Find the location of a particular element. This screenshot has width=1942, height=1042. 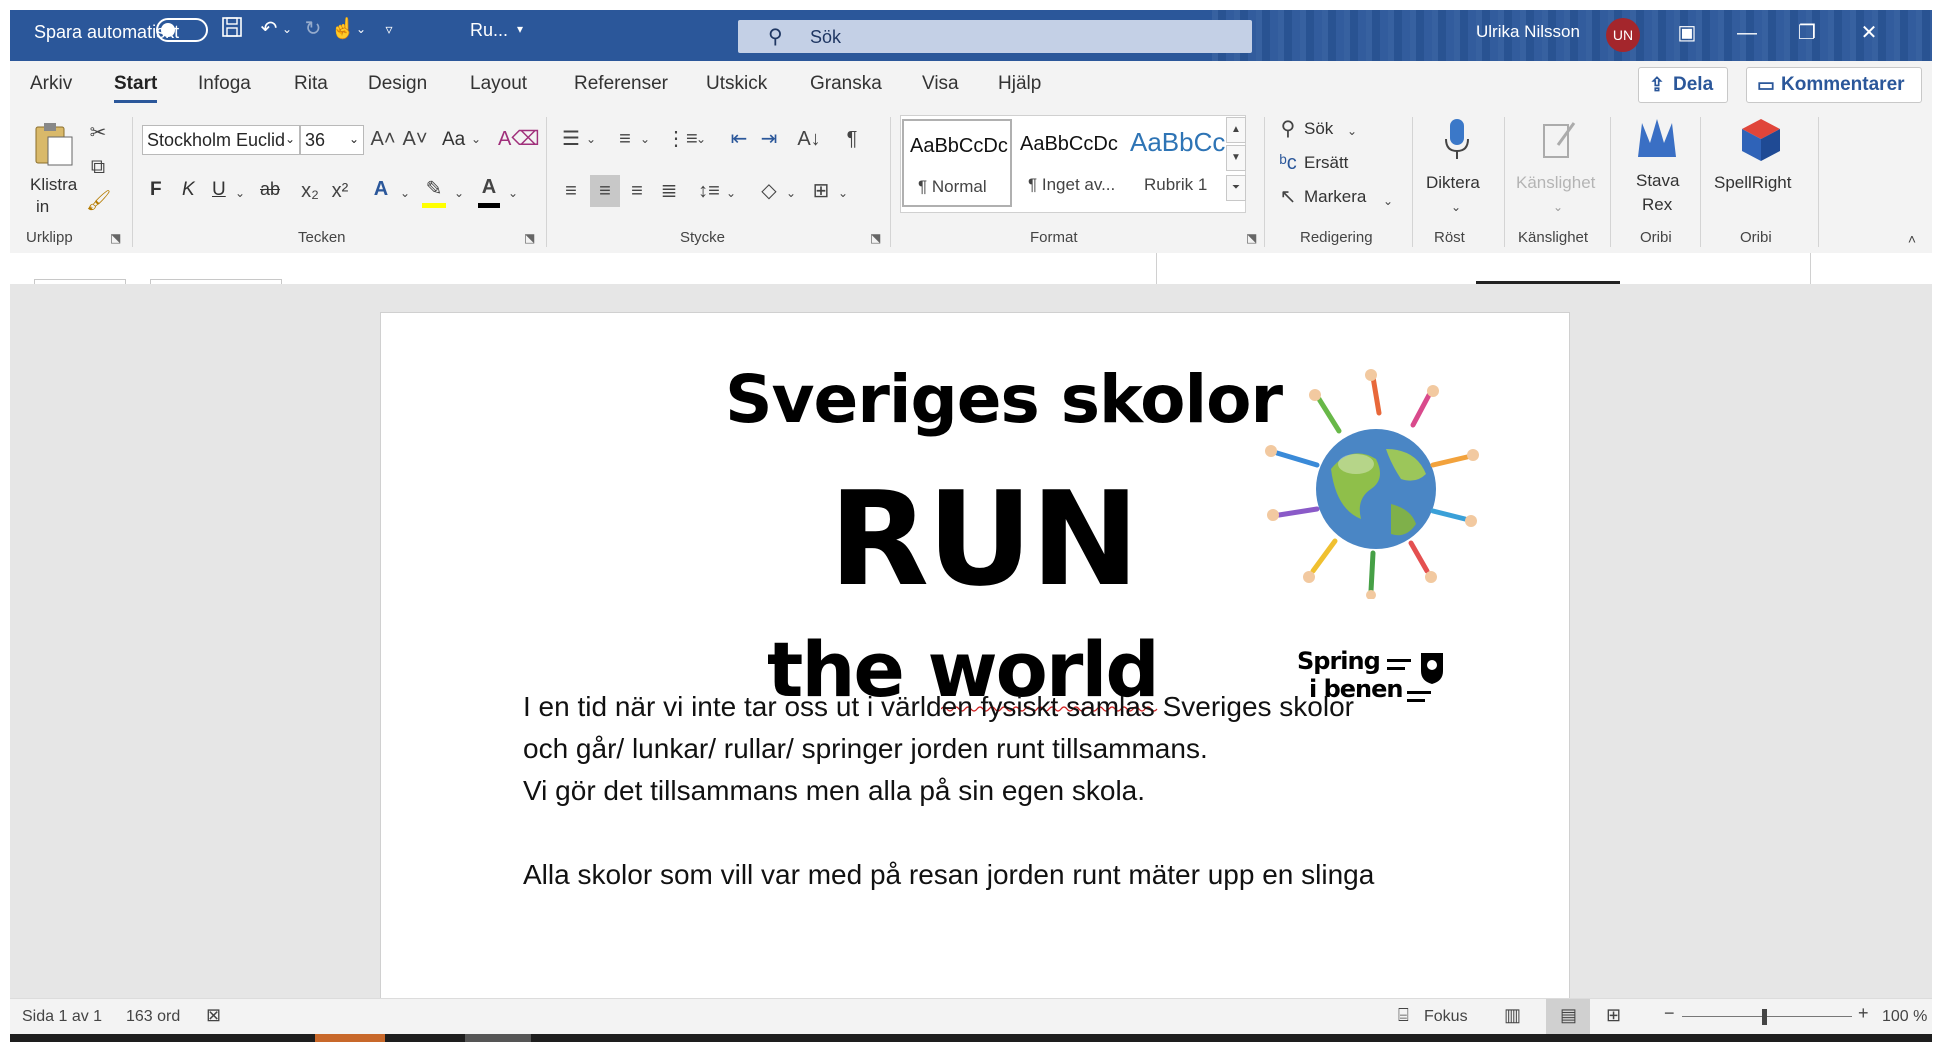

tab-infoga: Infoga is located at coordinates (224, 84).